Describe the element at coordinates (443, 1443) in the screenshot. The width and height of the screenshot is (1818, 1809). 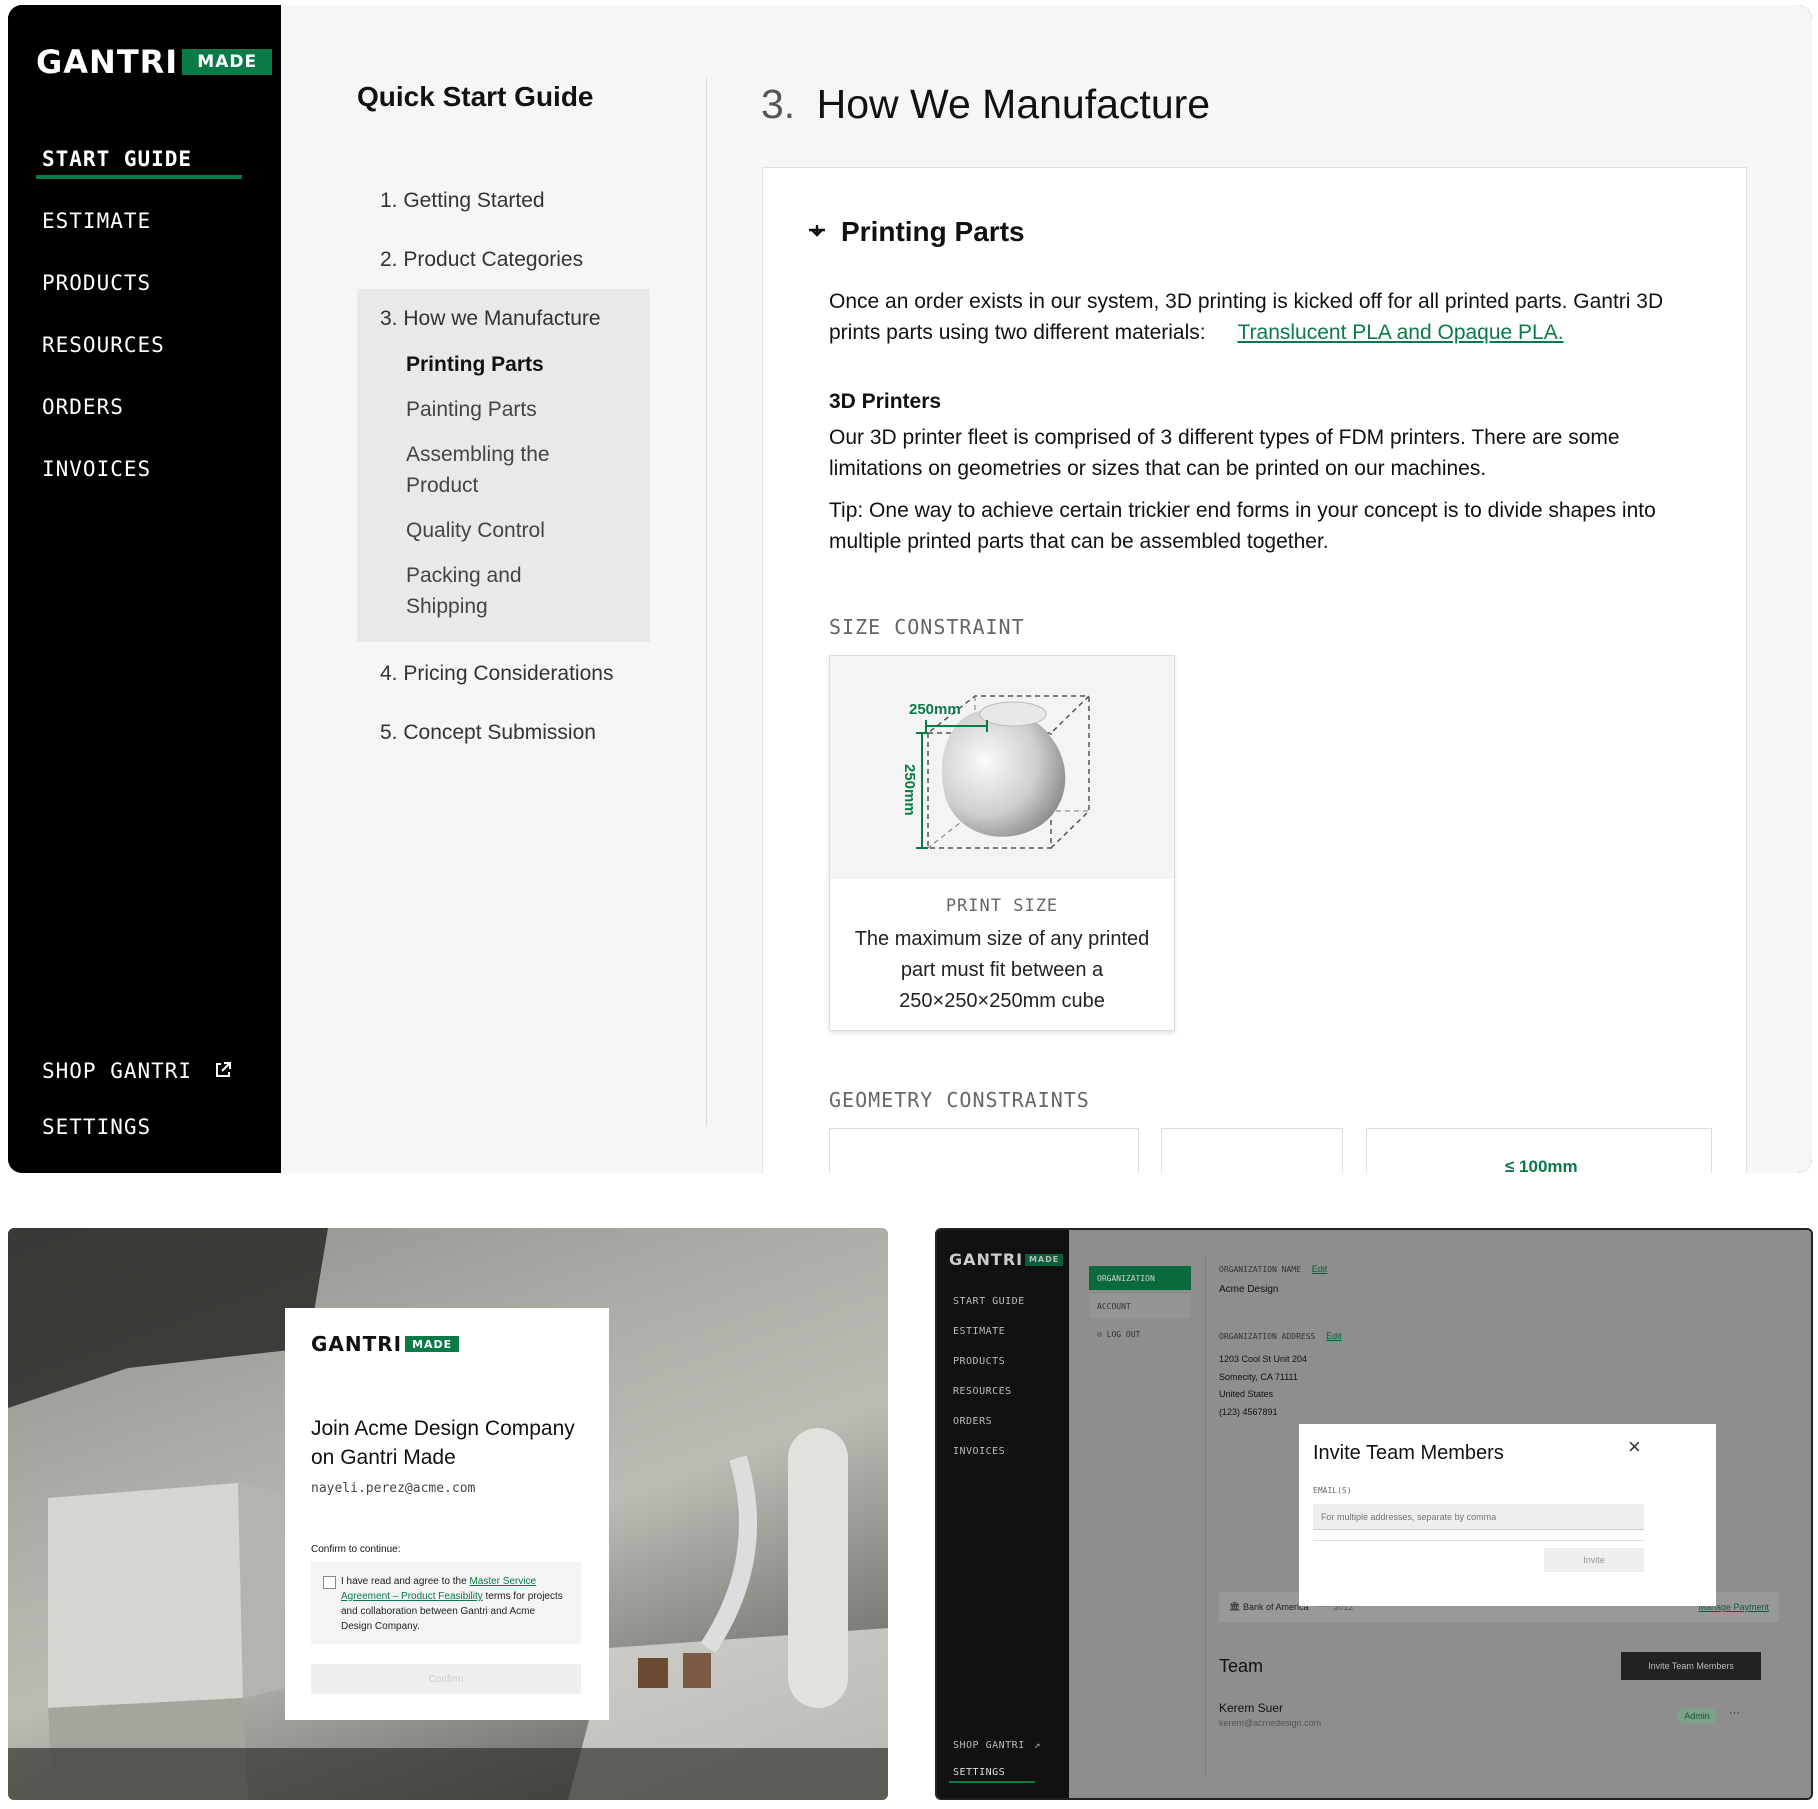
I see `join-title: Join Acme Design Company on Gantri Made` at that location.